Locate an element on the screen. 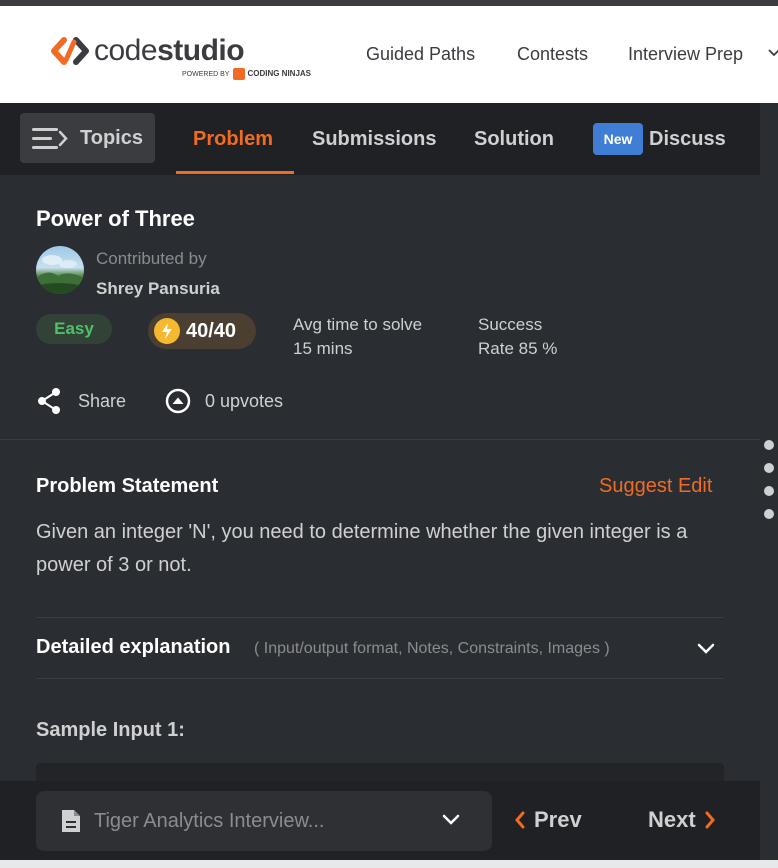 This screenshot has width=778, height=868. tab-submissions: Submissions is located at coordinates (374, 139).